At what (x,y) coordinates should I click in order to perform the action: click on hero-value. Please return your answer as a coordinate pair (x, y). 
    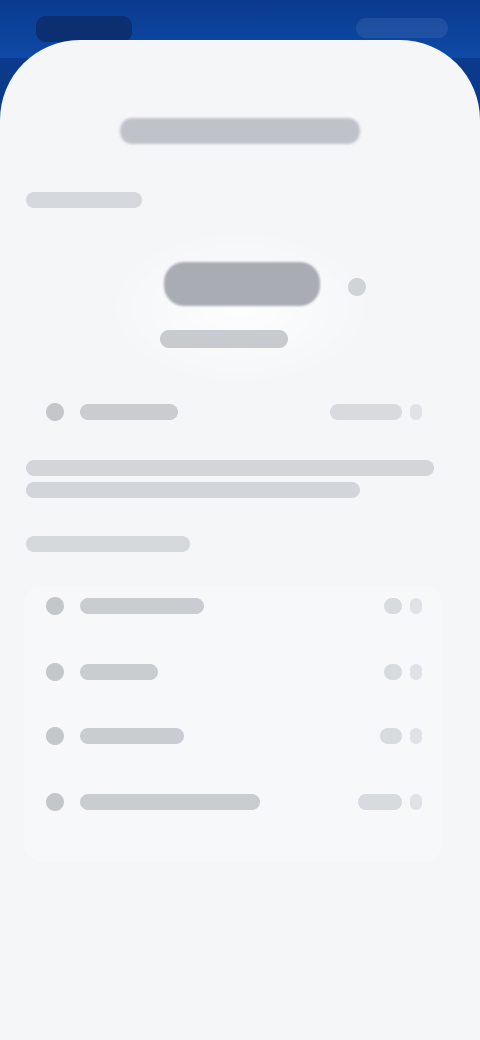
    Looking at the image, I should click on (242, 284).